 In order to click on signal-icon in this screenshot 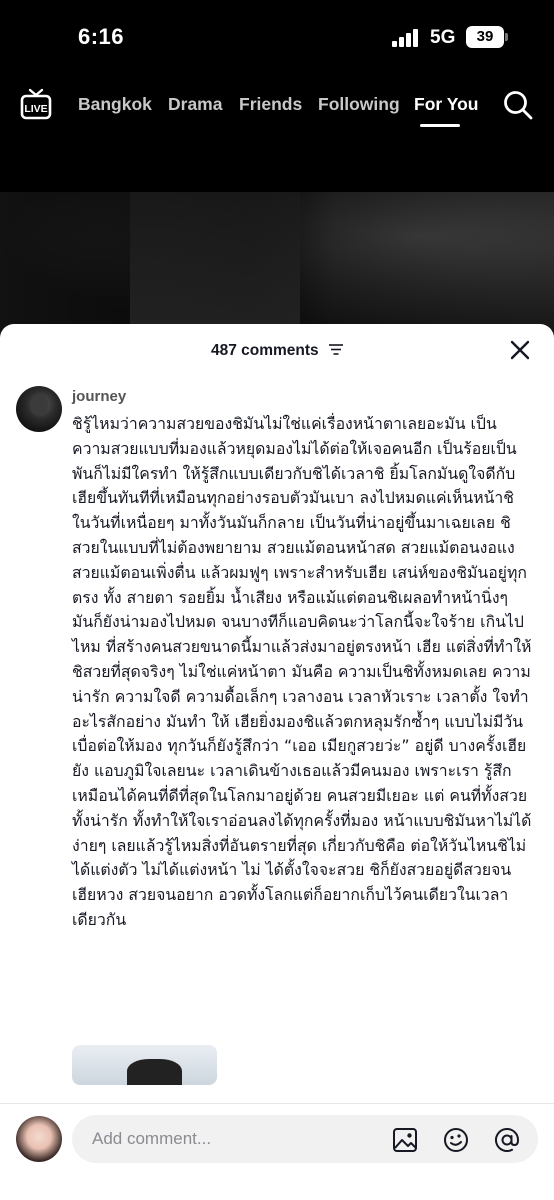, I will do `click(406, 38)`.